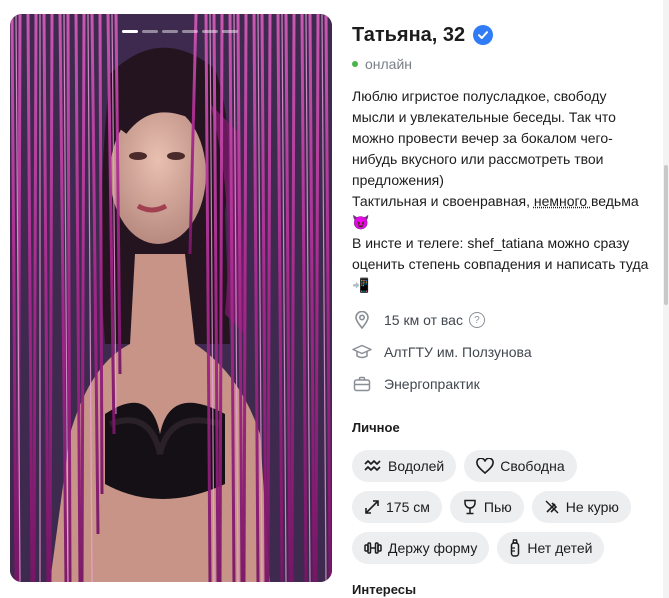 The width and height of the screenshot is (669, 598). Describe the element at coordinates (362, 320) in the screenshot. I see `location-pin-icon` at that location.